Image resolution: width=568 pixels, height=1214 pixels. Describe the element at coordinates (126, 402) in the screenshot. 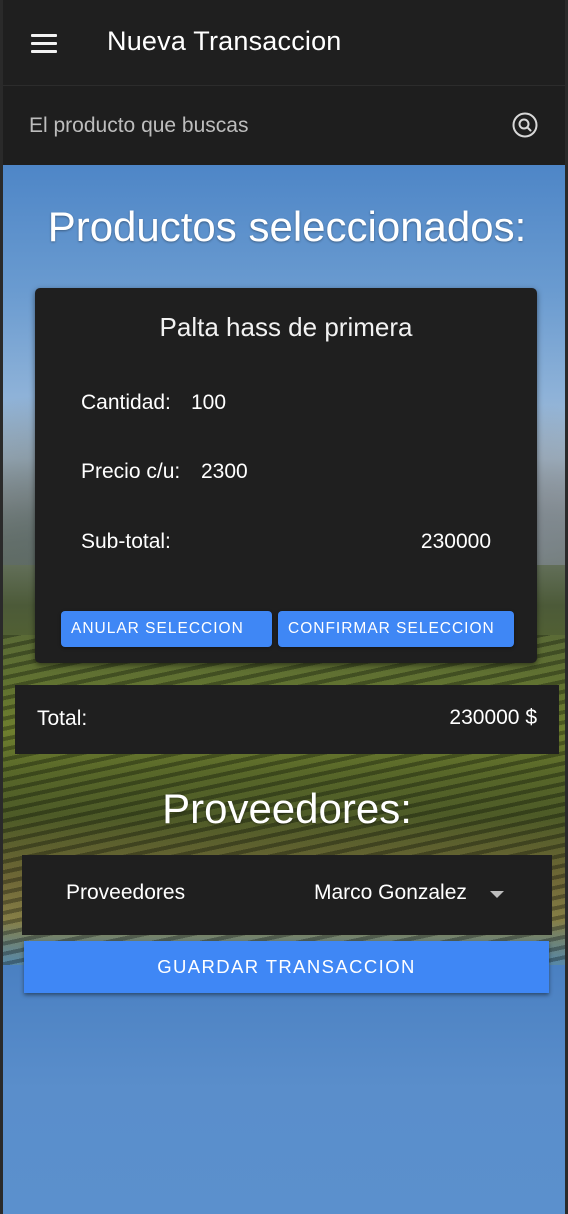

I see `quantity-label: Cantidad:` at that location.